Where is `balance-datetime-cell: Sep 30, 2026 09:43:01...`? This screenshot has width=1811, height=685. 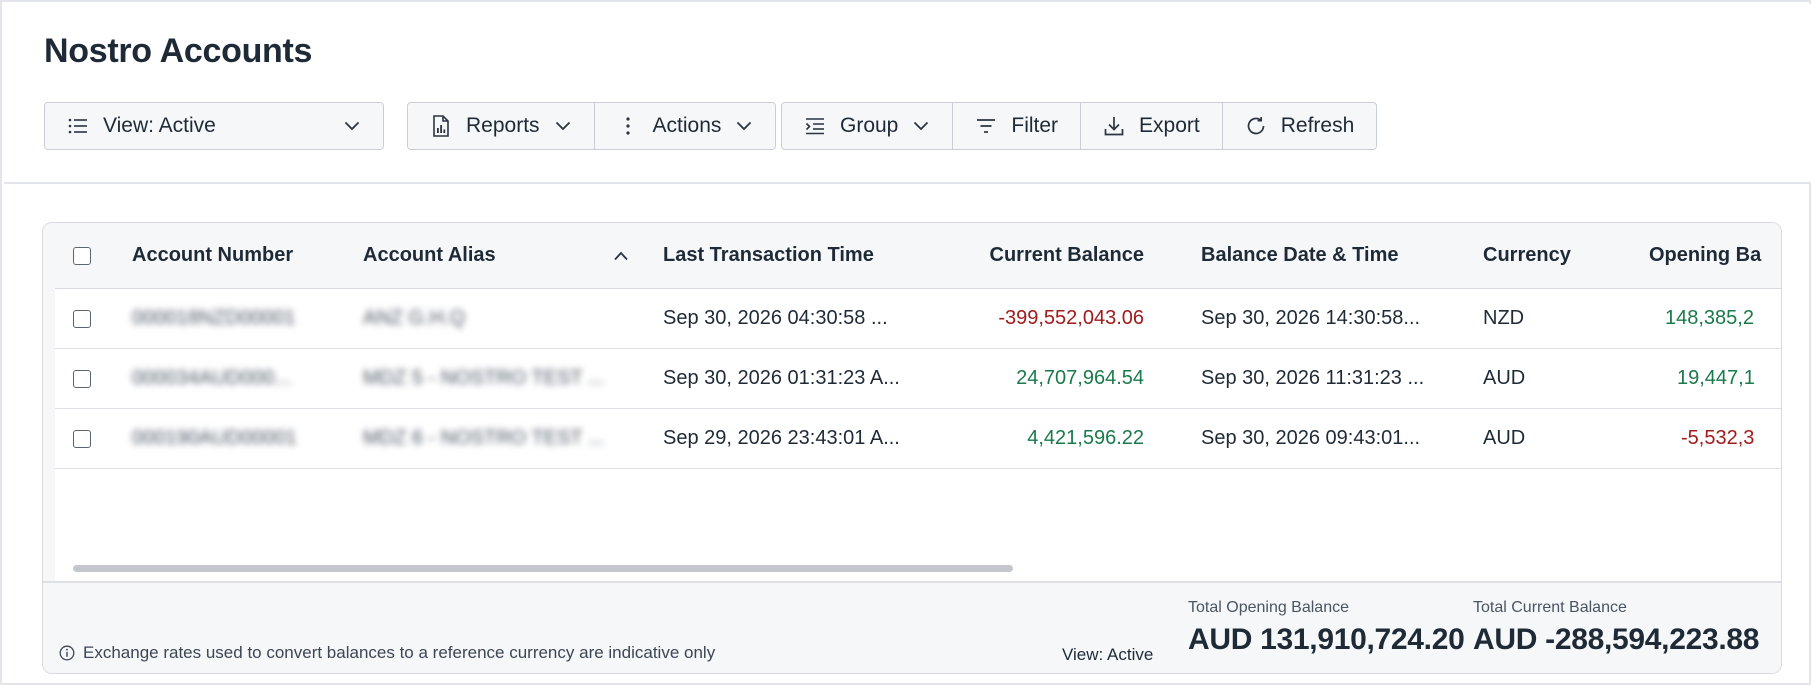 balance-datetime-cell: Sep 30, 2026 09:43:01... is located at coordinates (1311, 438).